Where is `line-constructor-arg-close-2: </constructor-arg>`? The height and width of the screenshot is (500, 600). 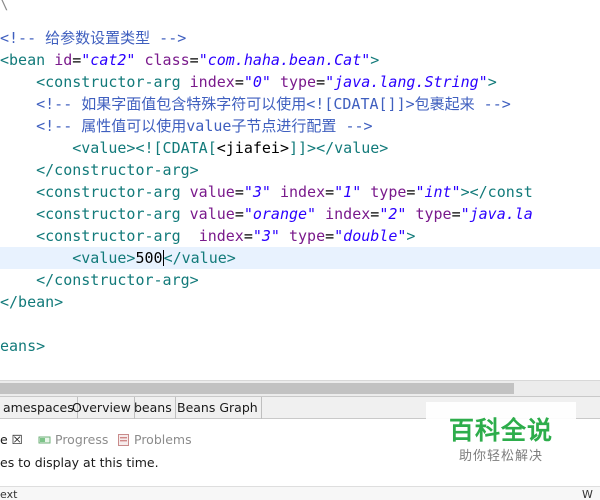
line-constructor-arg-close-2: </constructor-arg> is located at coordinates (300, 280).